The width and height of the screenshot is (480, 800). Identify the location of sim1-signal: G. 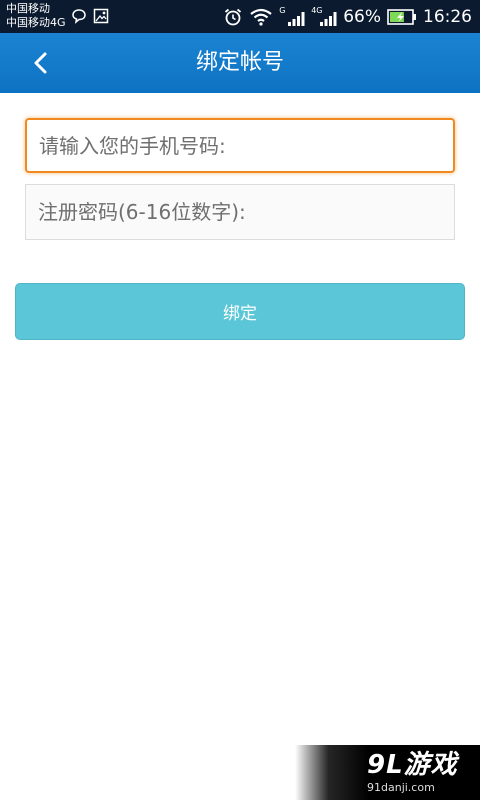
(292, 17).